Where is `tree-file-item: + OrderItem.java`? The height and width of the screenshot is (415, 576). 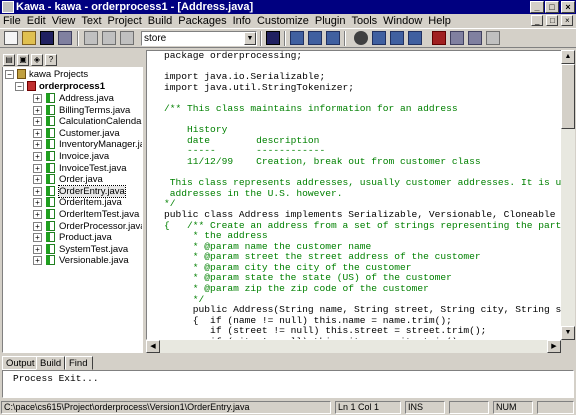 tree-file-item: + OrderItem.java is located at coordinates (87, 202).